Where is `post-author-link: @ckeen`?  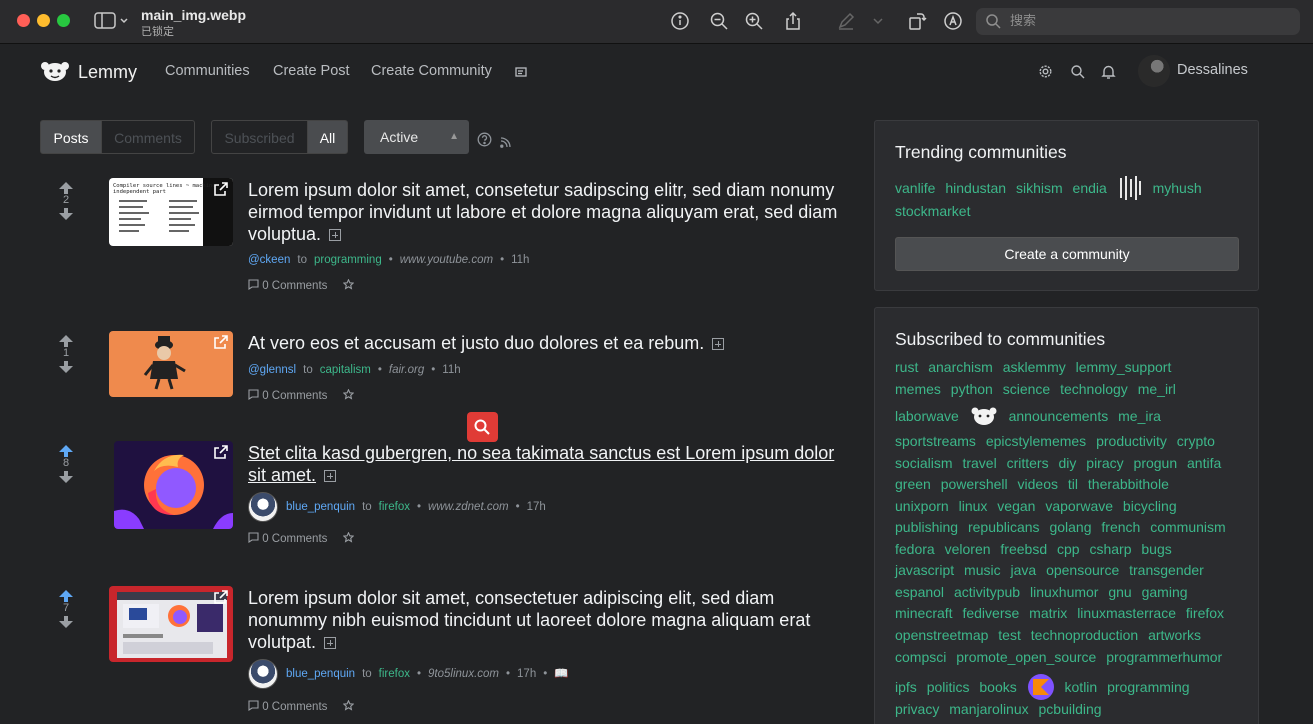 post-author-link: @ckeen is located at coordinates (269, 260).